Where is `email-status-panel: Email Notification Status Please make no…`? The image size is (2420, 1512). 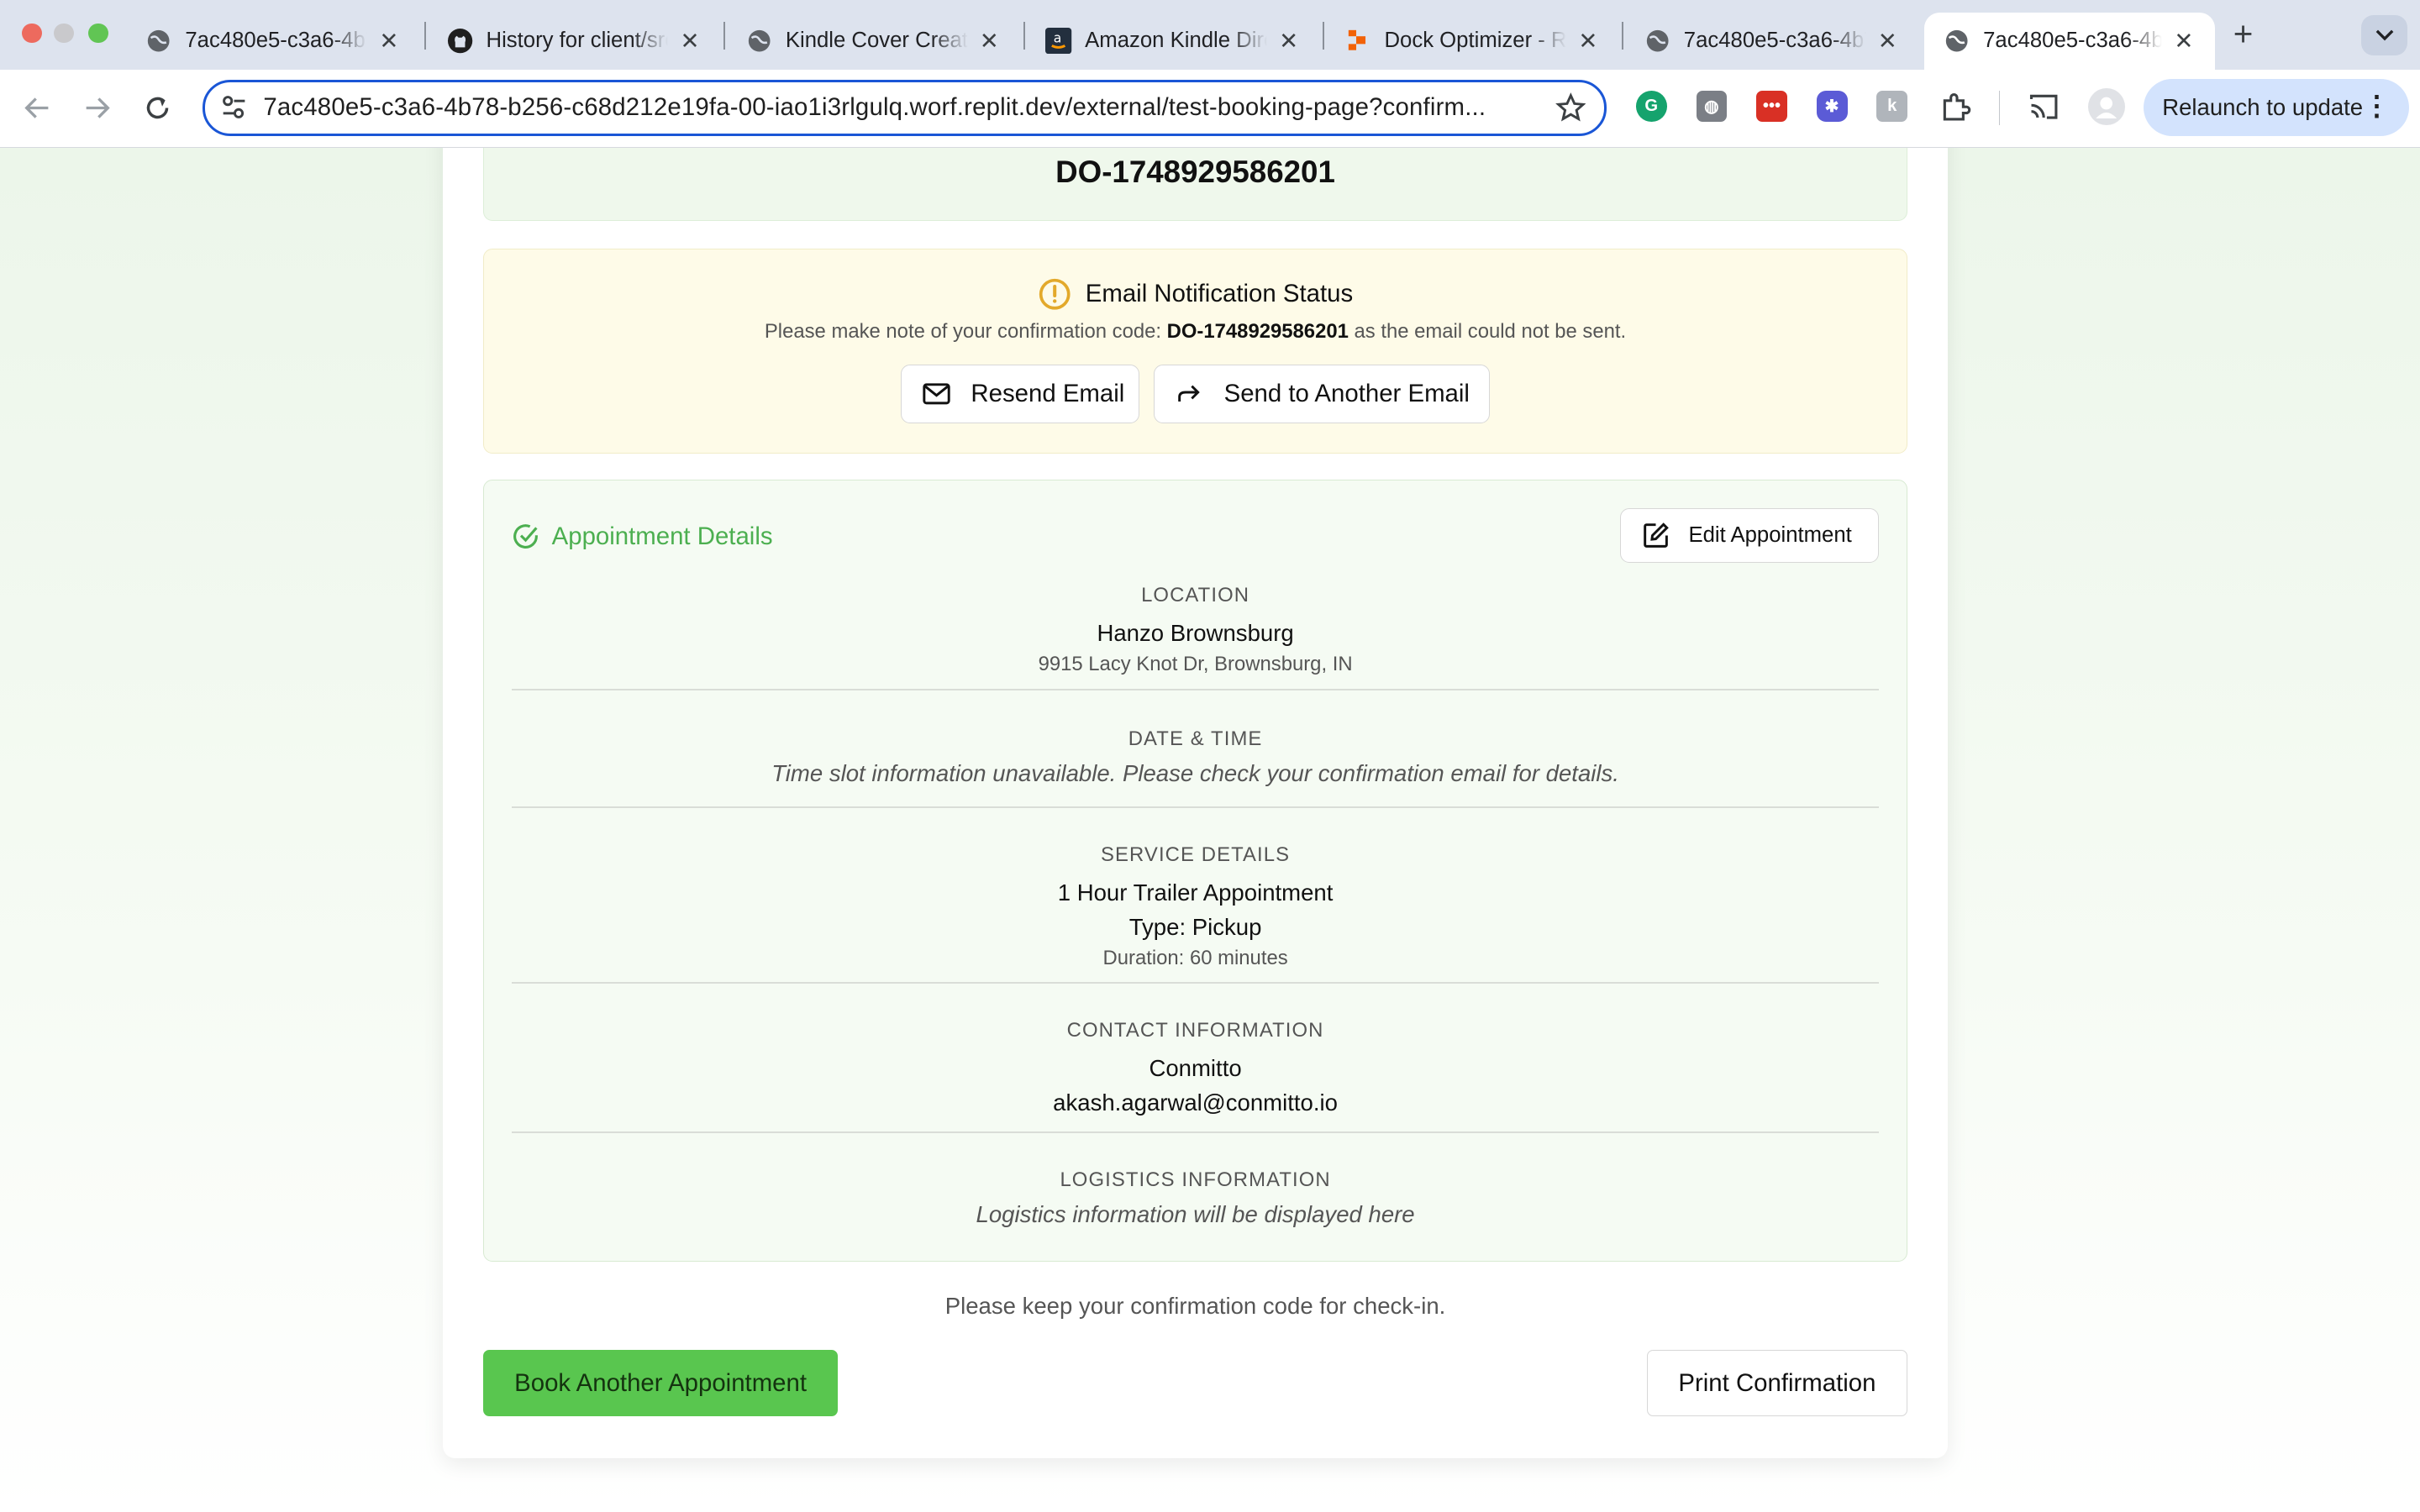 email-status-panel: Email Notification Status Please make no… is located at coordinates (1195, 351).